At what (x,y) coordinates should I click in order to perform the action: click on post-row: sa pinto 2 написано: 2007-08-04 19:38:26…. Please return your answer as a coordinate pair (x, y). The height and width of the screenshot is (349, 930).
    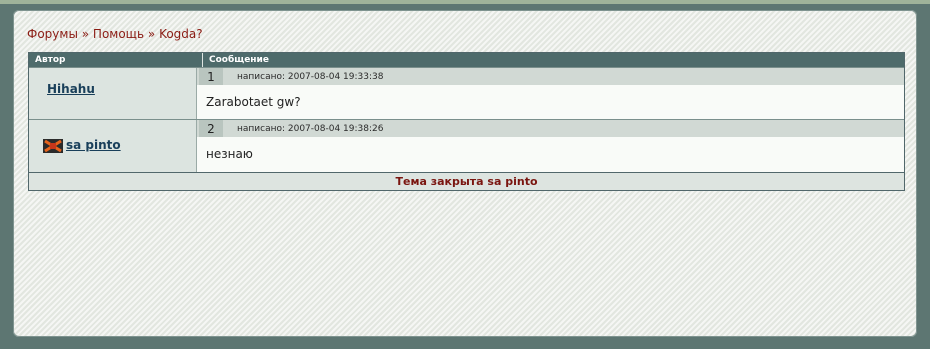
    Looking at the image, I should click on (466, 145).